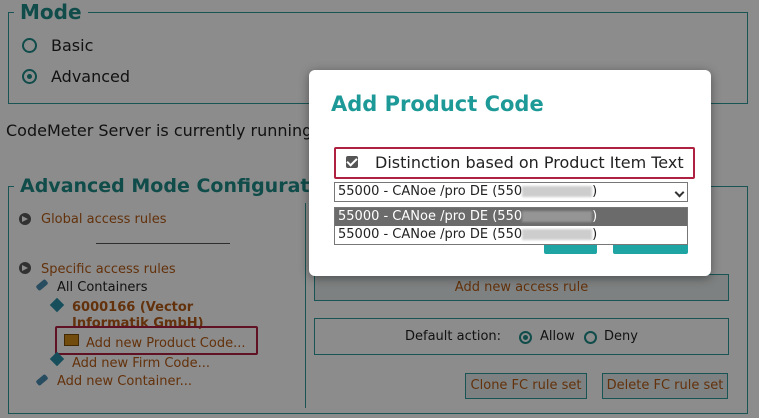  What do you see at coordinates (430, 191) in the screenshot?
I see `select-value: 55000 - CANoe /pro DE (550` at bounding box center [430, 191].